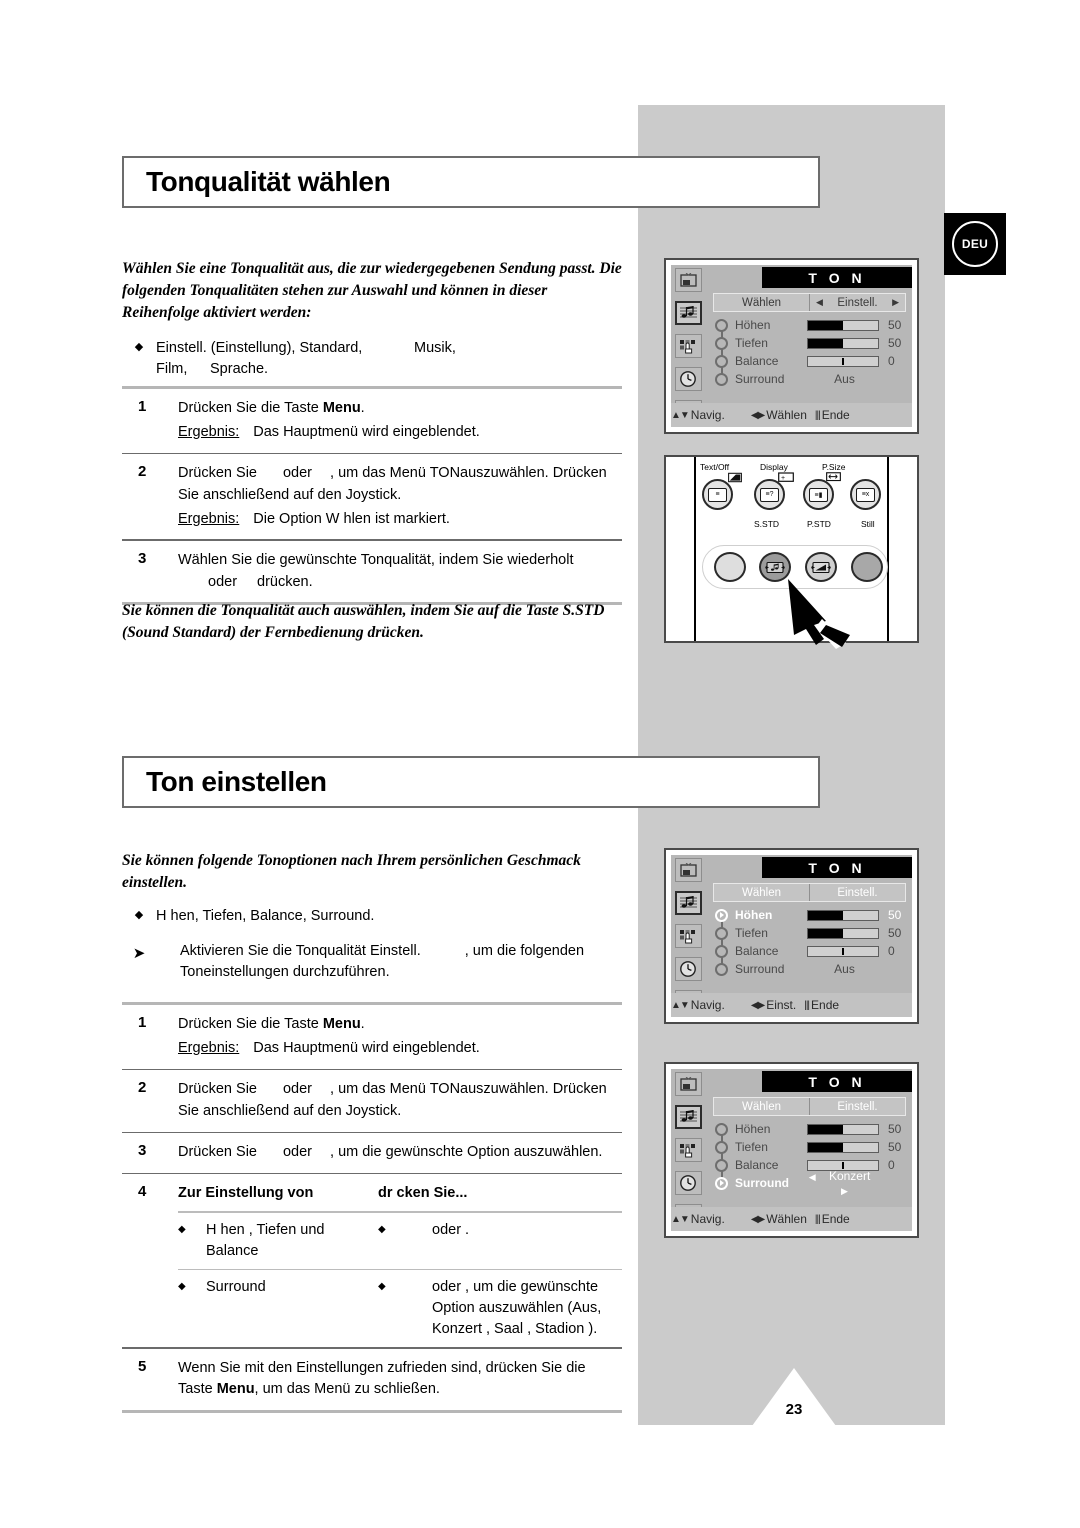 Image resolution: width=1080 pixels, height=1528 pixels. What do you see at coordinates (285, 581) in the screenshot?
I see `step-text-end: drücken.` at bounding box center [285, 581].